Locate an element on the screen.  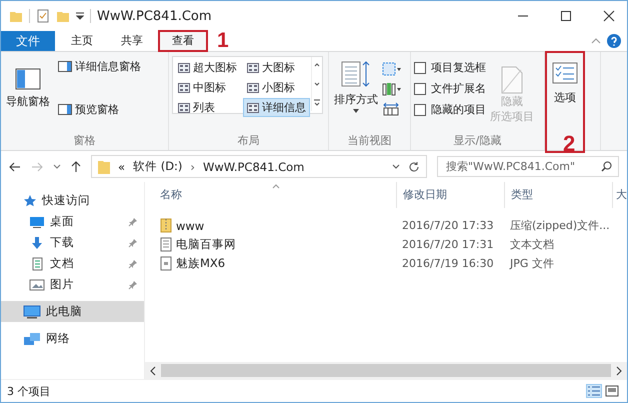
help-icon is located at coordinates (614, 41).